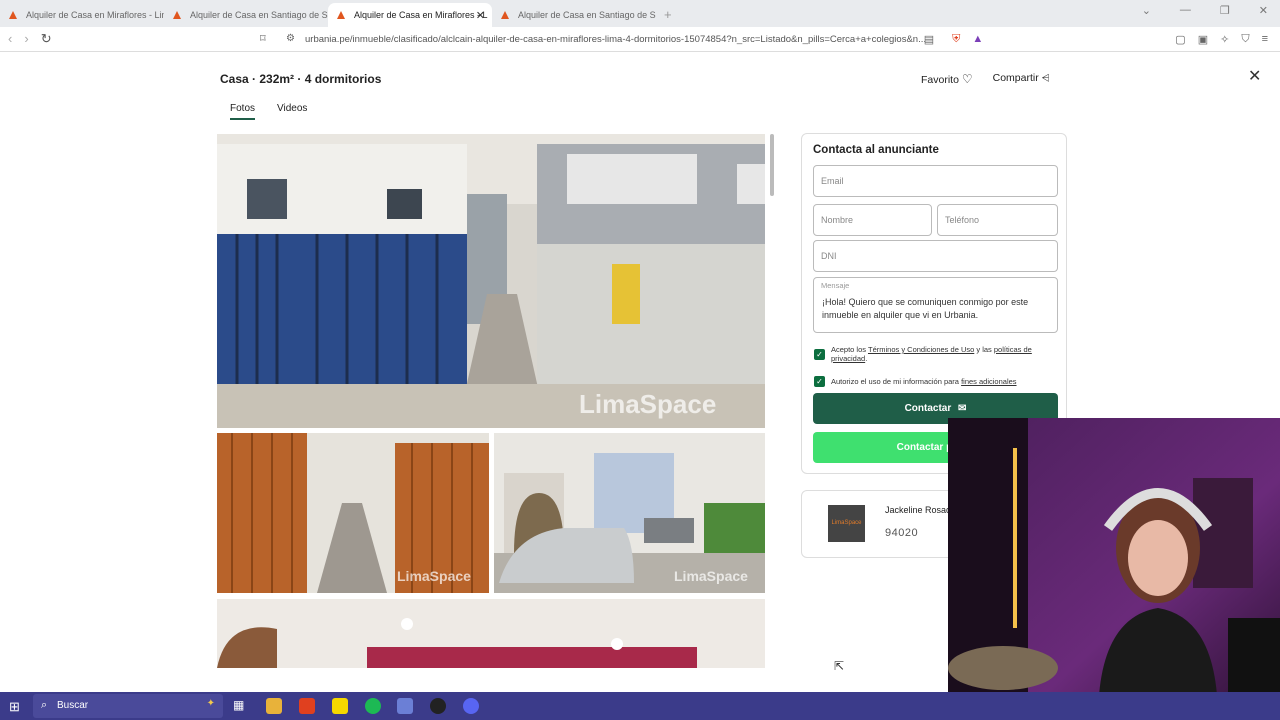 The image size is (1280, 720). What do you see at coordinates (819, 354) in the screenshot?
I see `terms-checkbox: ✓` at bounding box center [819, 354].